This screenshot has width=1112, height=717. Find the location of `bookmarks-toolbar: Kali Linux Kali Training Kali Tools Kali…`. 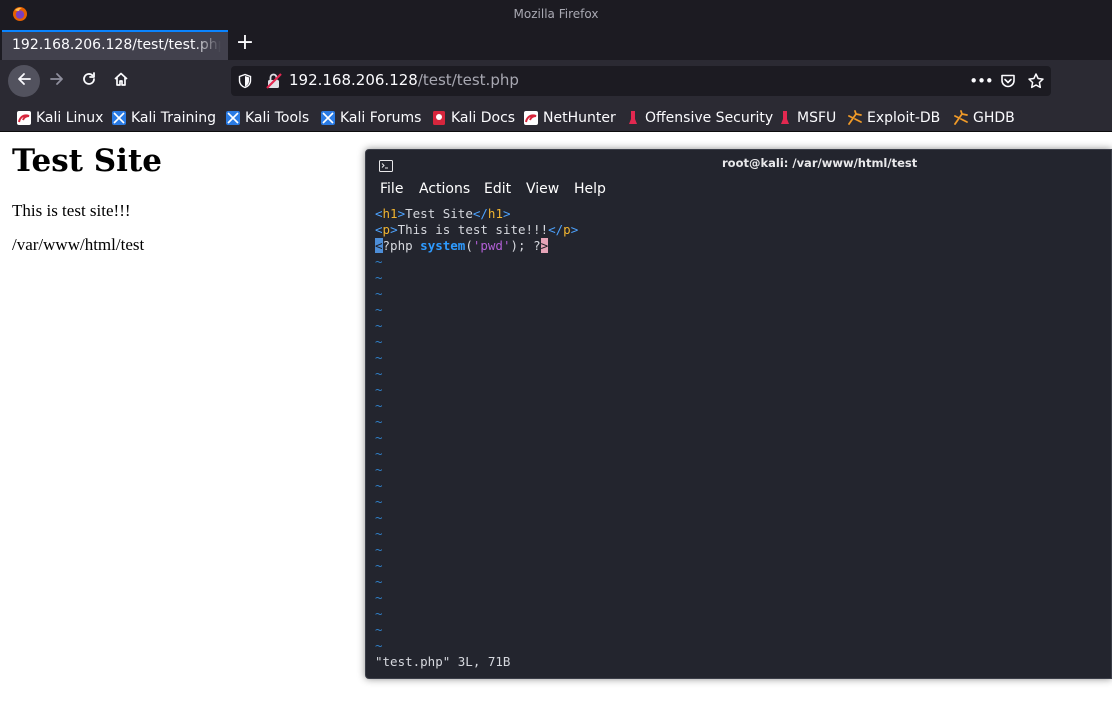

bookmarks-toolbar: Kali Linux Kali Training Kali Tools Kali… is located at coordinates (556, 117).